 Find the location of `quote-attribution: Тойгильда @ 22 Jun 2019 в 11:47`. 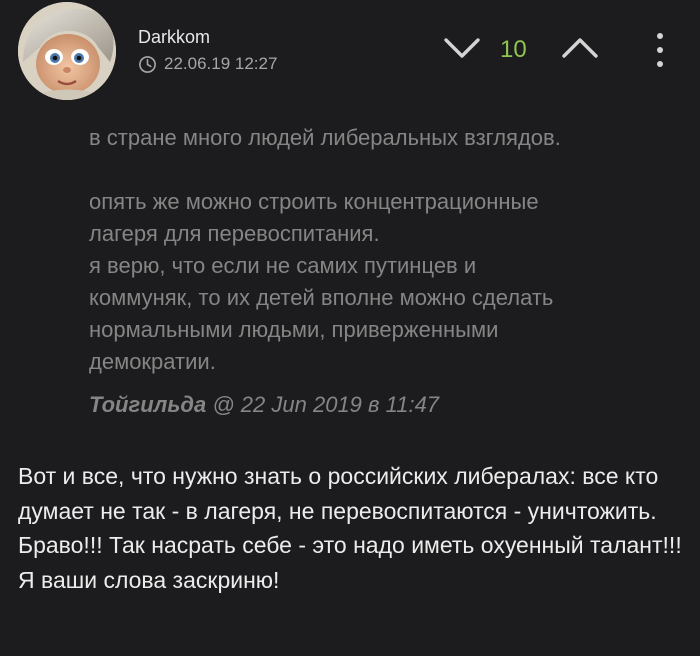

quote-attribution: Тойгильда @ 22 Jun 2019 в 11:47 is located at coordinates (264, 405).